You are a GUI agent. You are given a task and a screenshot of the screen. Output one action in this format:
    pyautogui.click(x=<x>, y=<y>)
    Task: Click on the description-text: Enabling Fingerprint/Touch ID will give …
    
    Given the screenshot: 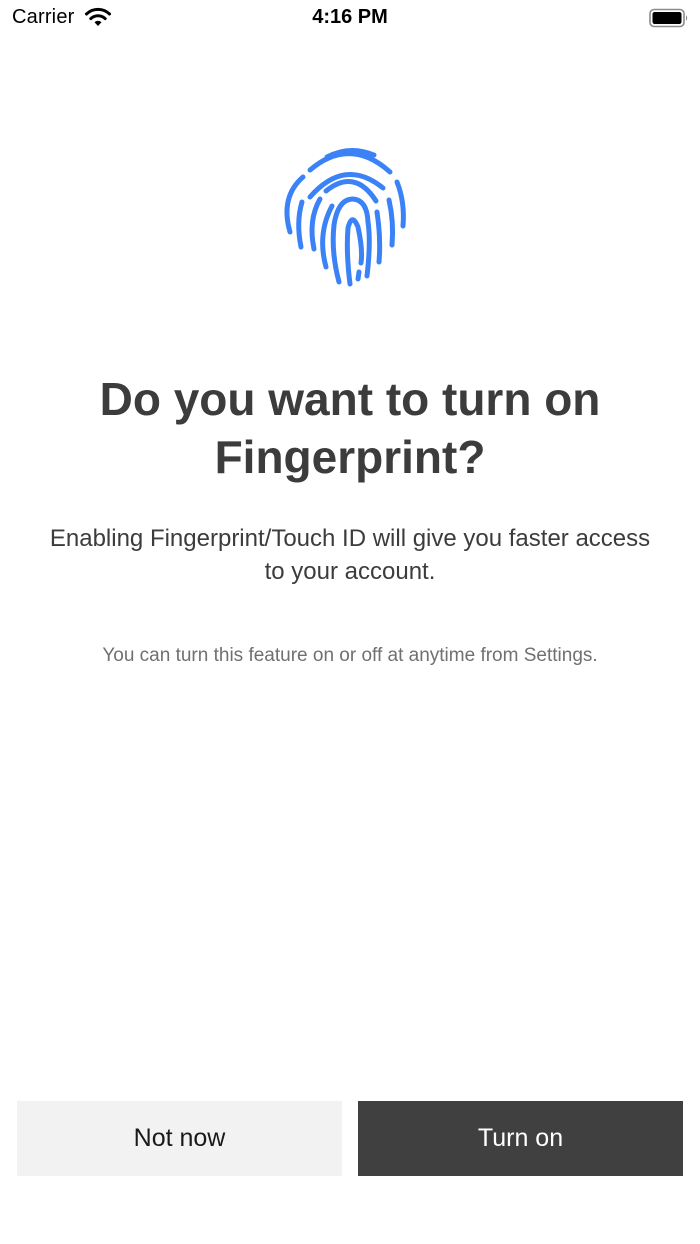 What is the action you would take?
    pyautogui.click(x=350, y=555)
    